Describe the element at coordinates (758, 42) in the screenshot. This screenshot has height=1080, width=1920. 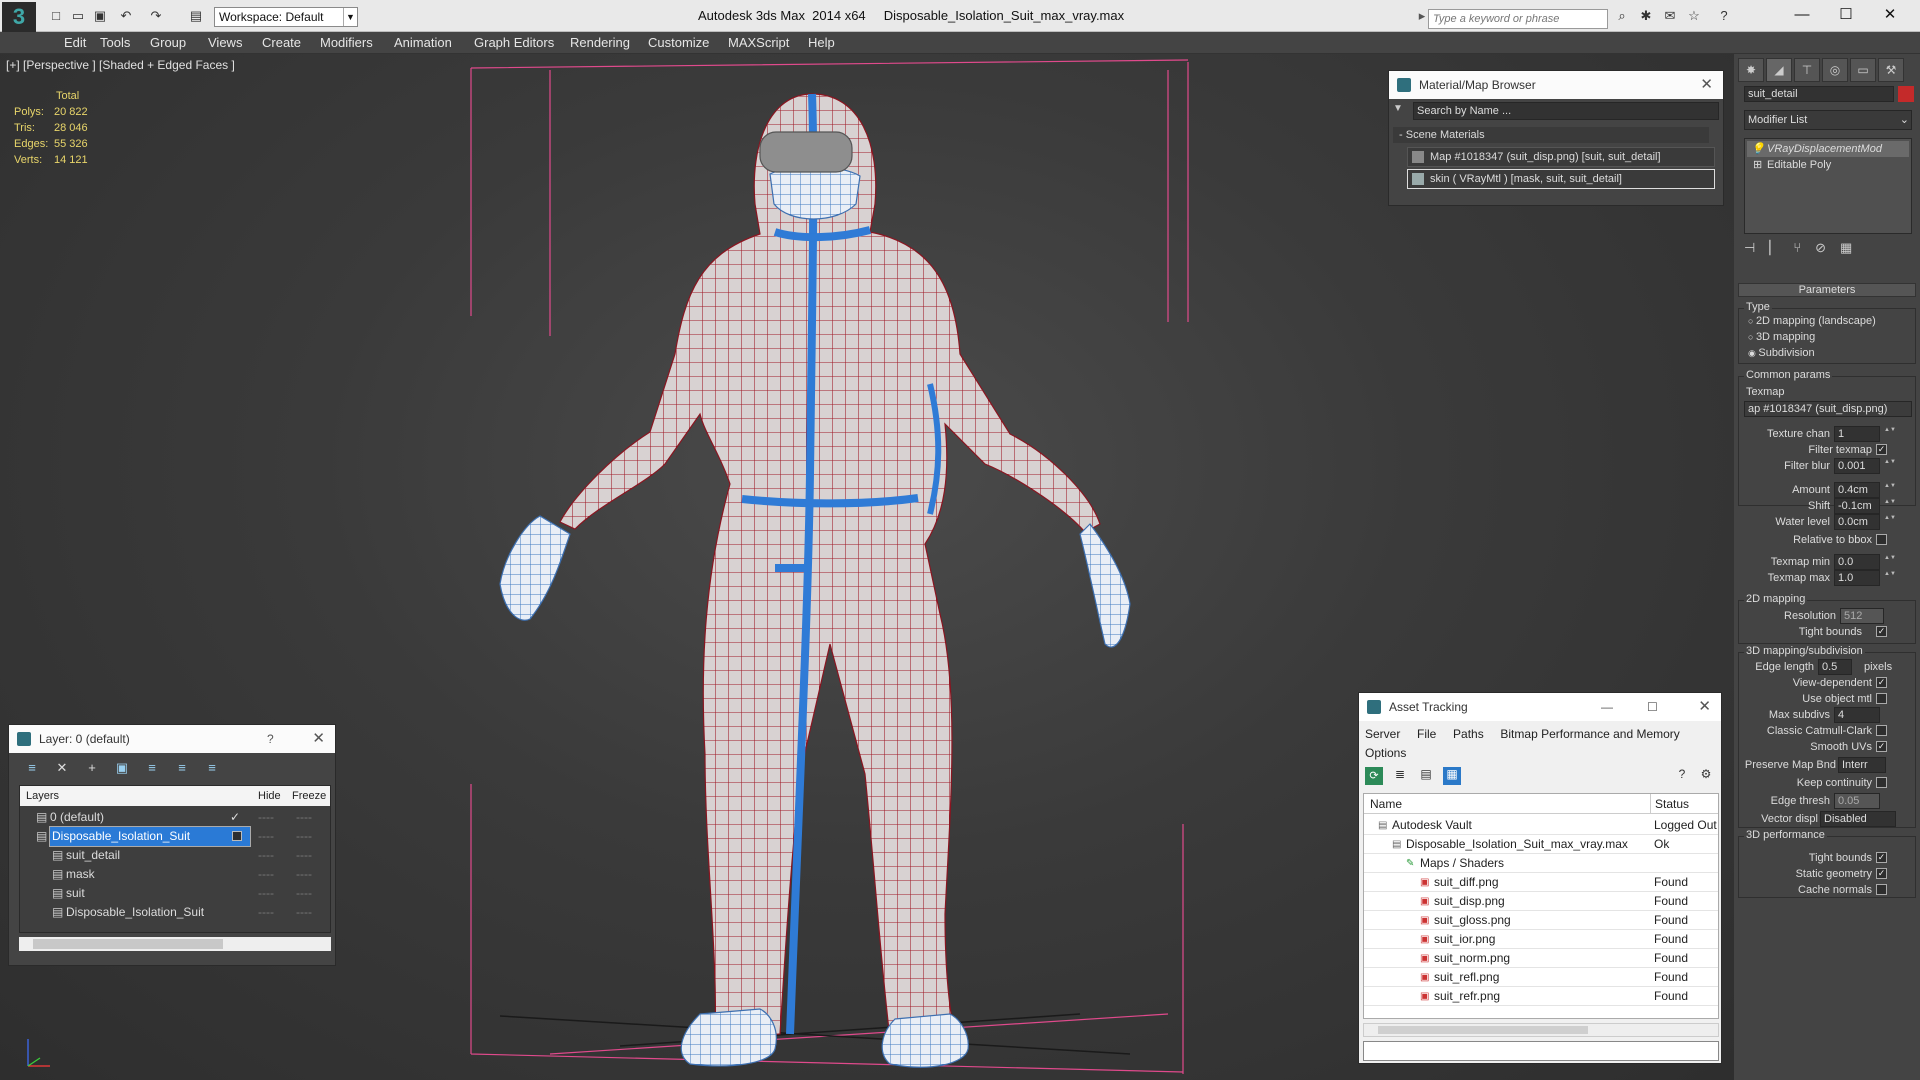
I see `menu-maxscript: MAXScript` at that location.